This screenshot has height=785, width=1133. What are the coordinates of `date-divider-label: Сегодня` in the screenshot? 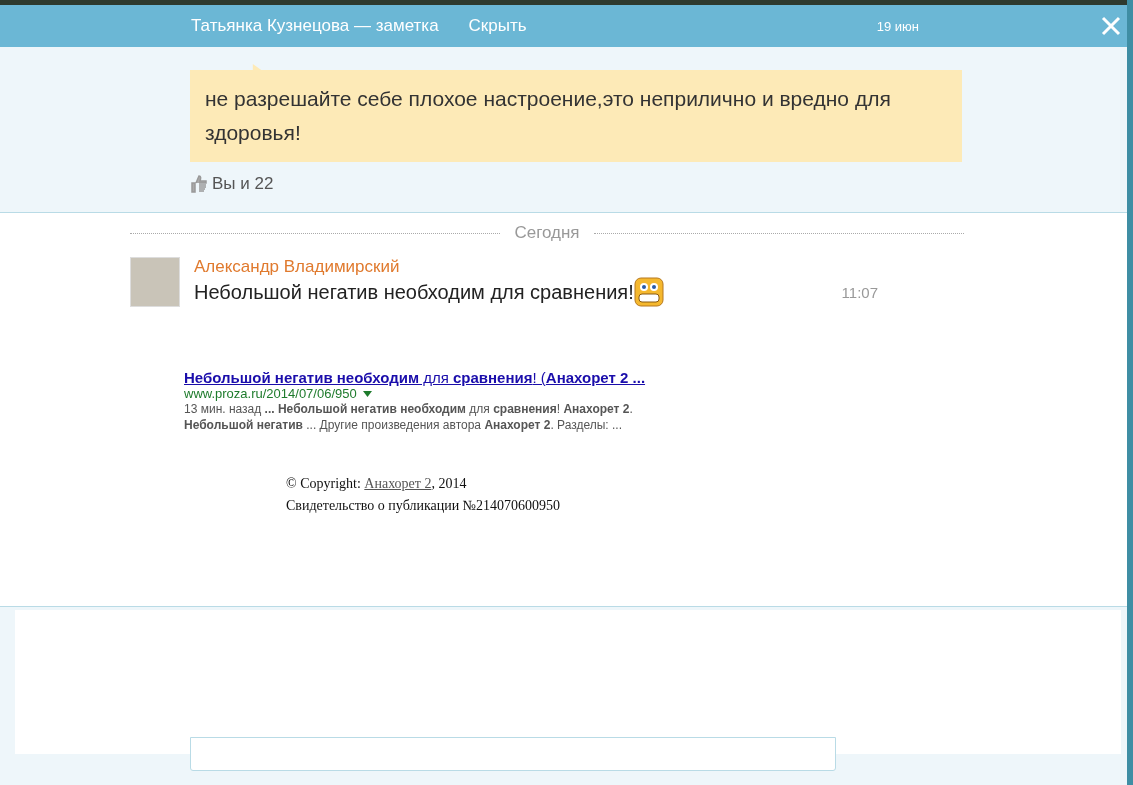 It's located at (547, 233).